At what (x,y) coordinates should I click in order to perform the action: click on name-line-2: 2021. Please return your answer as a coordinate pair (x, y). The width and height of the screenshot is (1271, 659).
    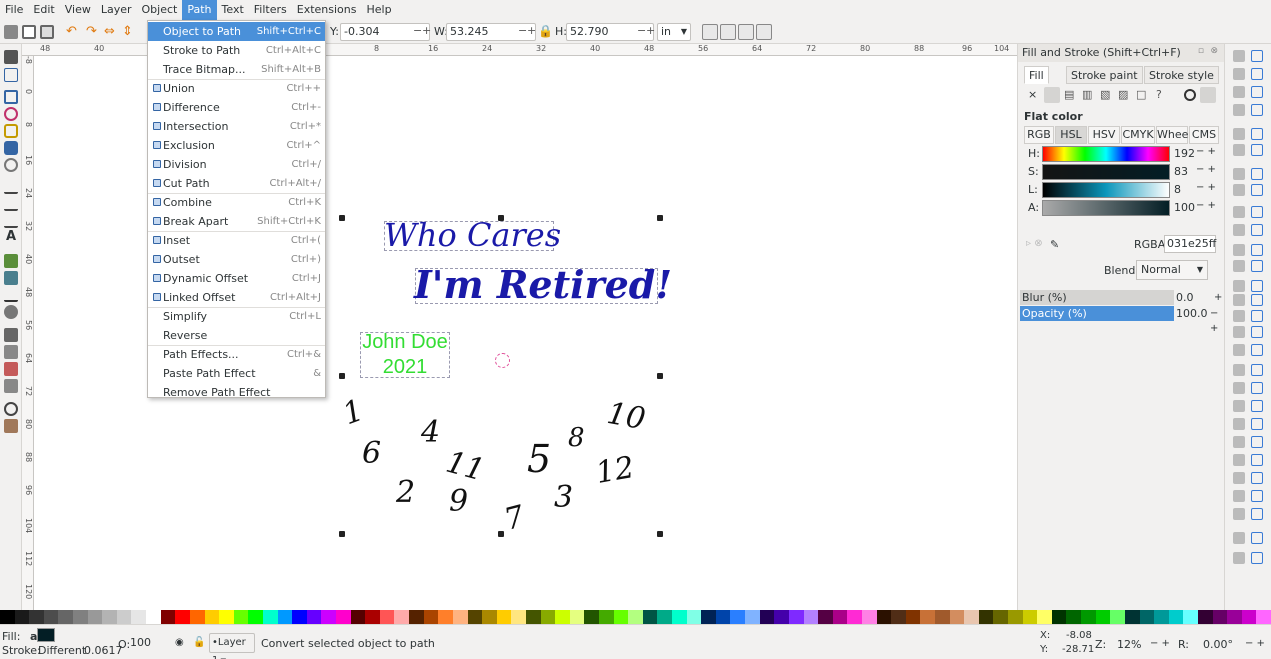
    Looking at the image, I should click on (405, 367).